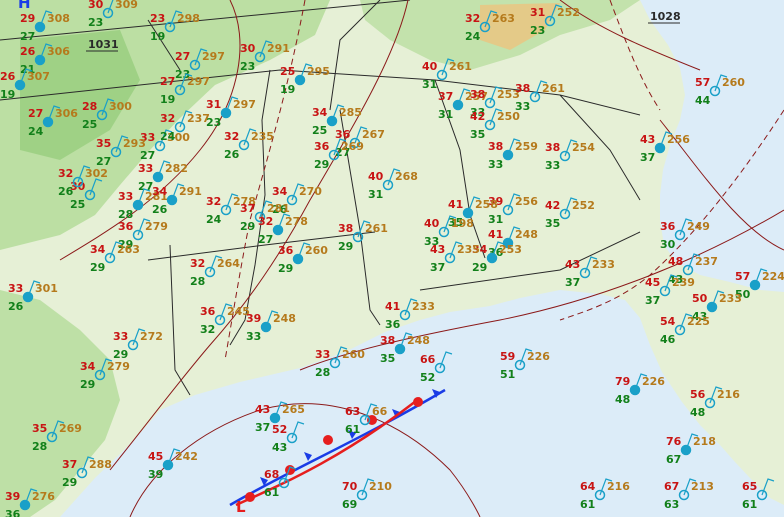  Describe the element at coordinates (96, 173) in the screenshot. I see `pressure-value: 302` at that location.